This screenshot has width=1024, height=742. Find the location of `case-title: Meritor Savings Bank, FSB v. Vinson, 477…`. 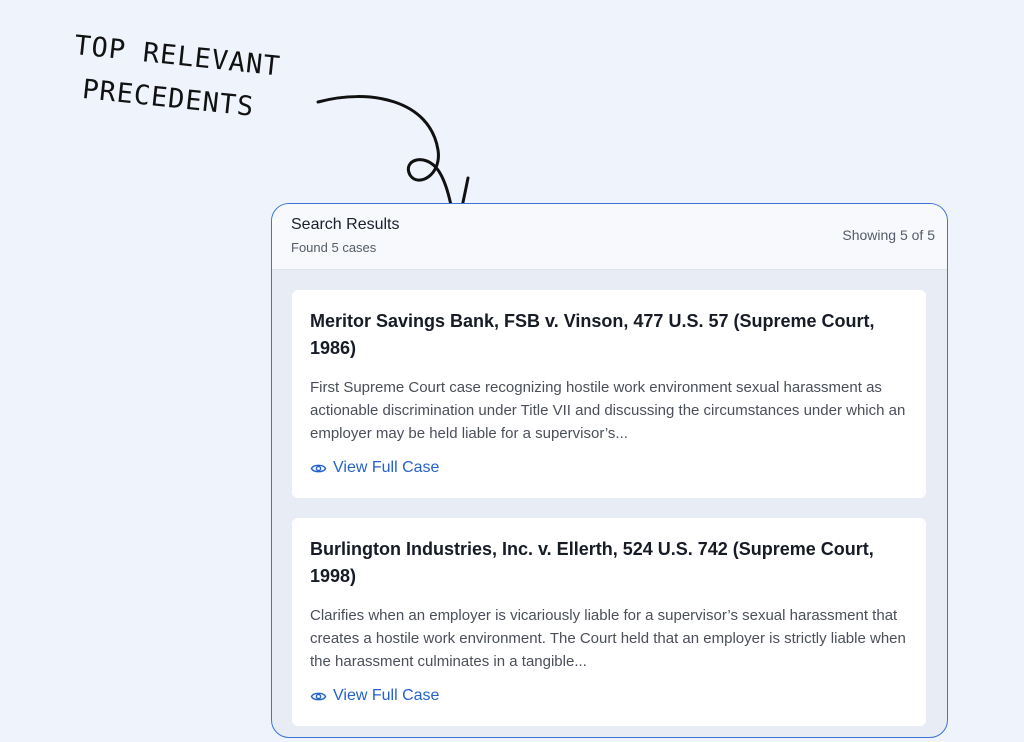

case-title: Meritor Savings Bank, FSB v. Vinson, 477… is located at coordinates (592, 334).